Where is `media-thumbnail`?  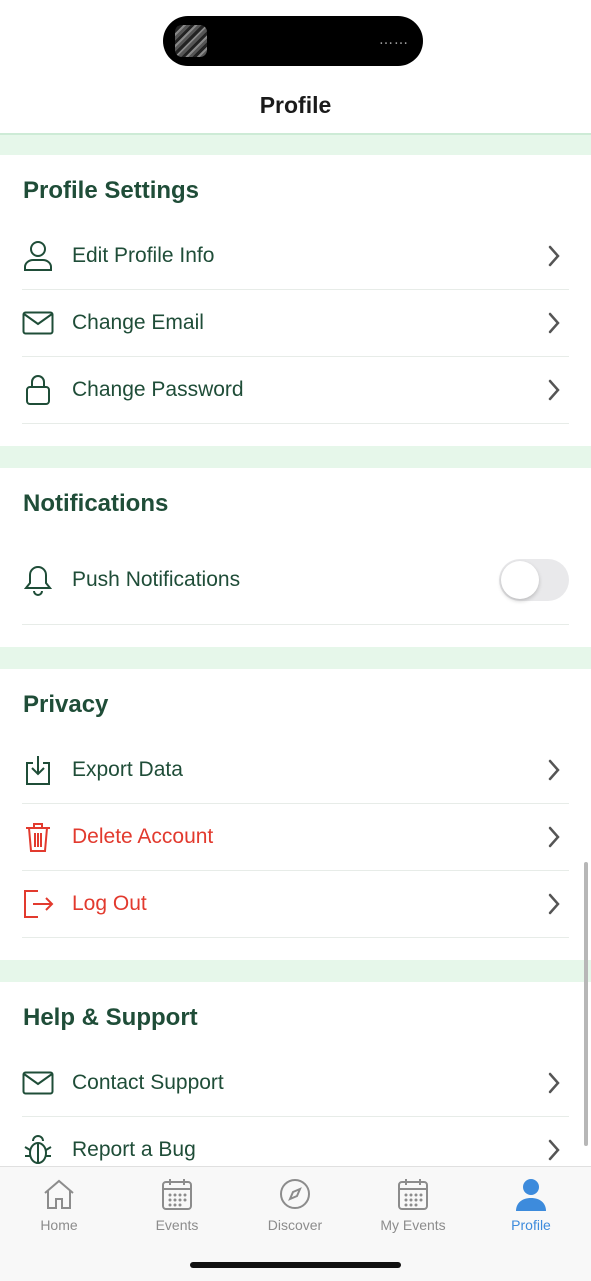
media-thumbnail is located at coordinates (191, 41).